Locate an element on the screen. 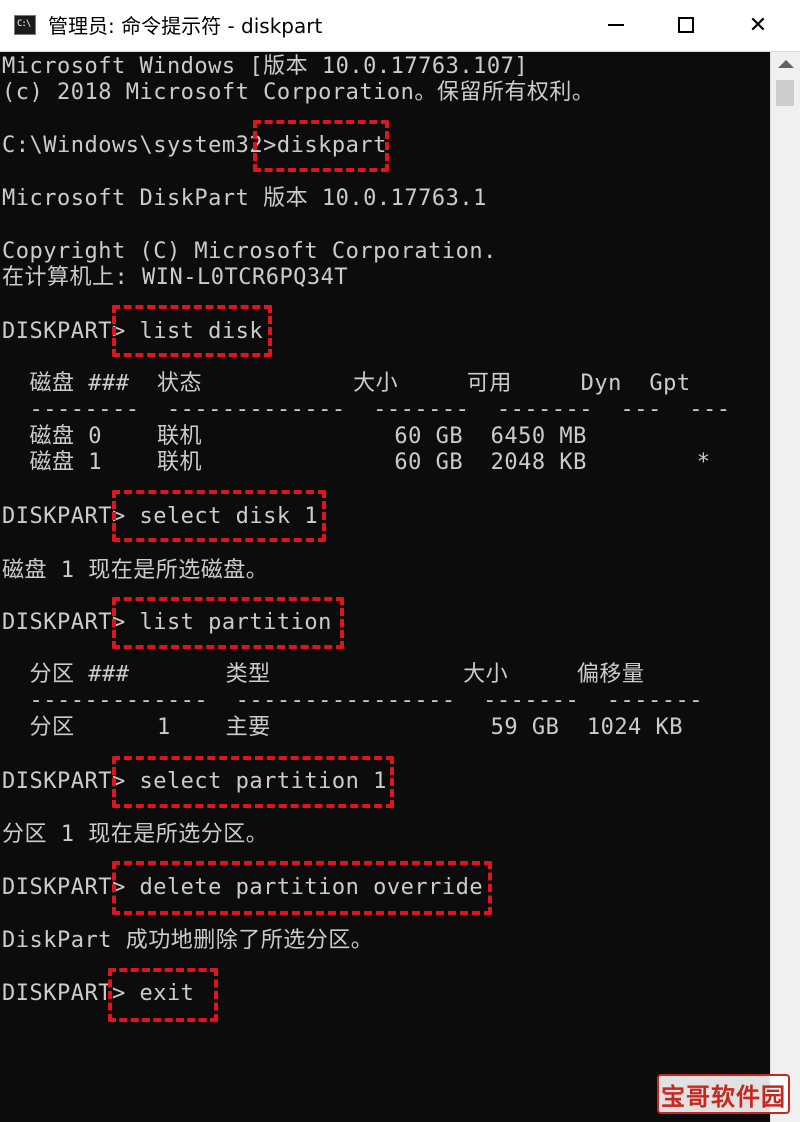 The height and width of the screenshot is (1122, 800). console-line-delete-success: DiskPart 成功地删除了所选分区。 is located at coordinates (188, 940).